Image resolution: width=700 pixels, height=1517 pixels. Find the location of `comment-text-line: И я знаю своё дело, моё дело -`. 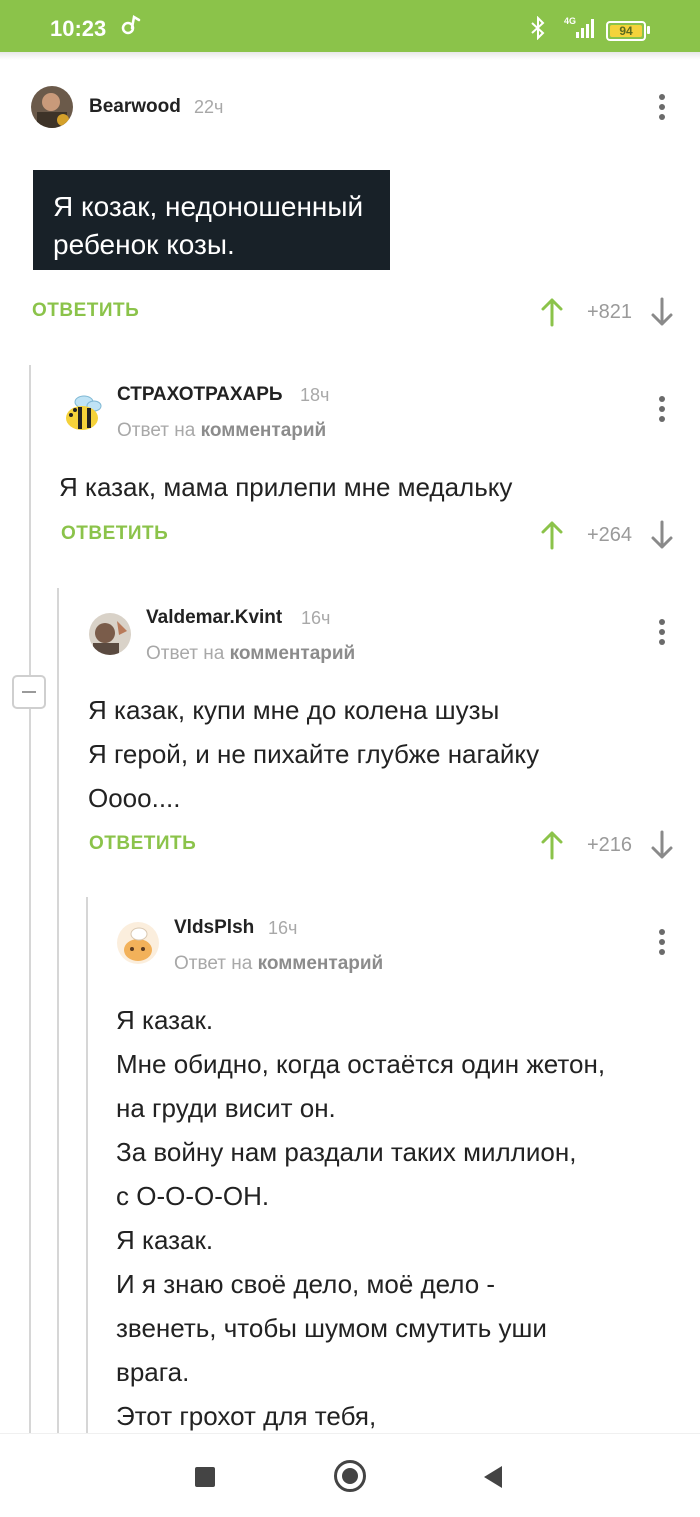

comment-text-line: И я знаю своё дело, моё дело - is located at coordinates (306, 1284).